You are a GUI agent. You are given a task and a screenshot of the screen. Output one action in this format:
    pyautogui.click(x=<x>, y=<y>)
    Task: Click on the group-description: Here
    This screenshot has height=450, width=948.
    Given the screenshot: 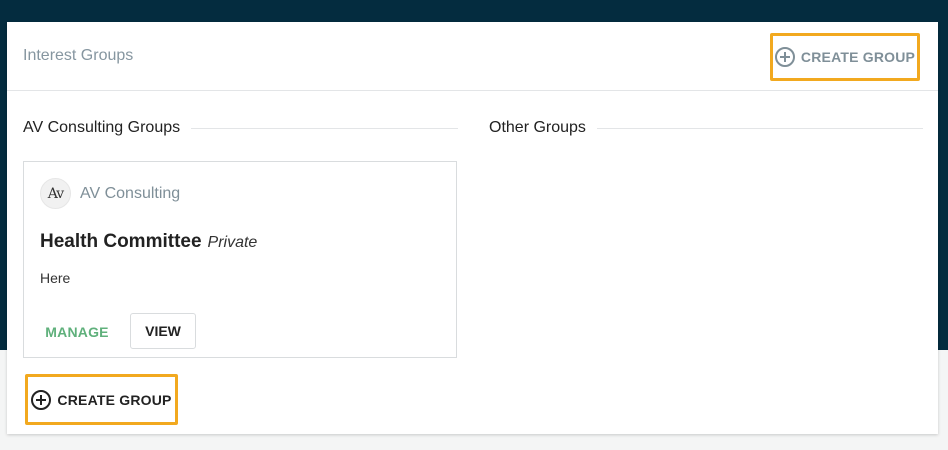 What is the action you would take?
    pyautogui.click(x=55, y=278)
    